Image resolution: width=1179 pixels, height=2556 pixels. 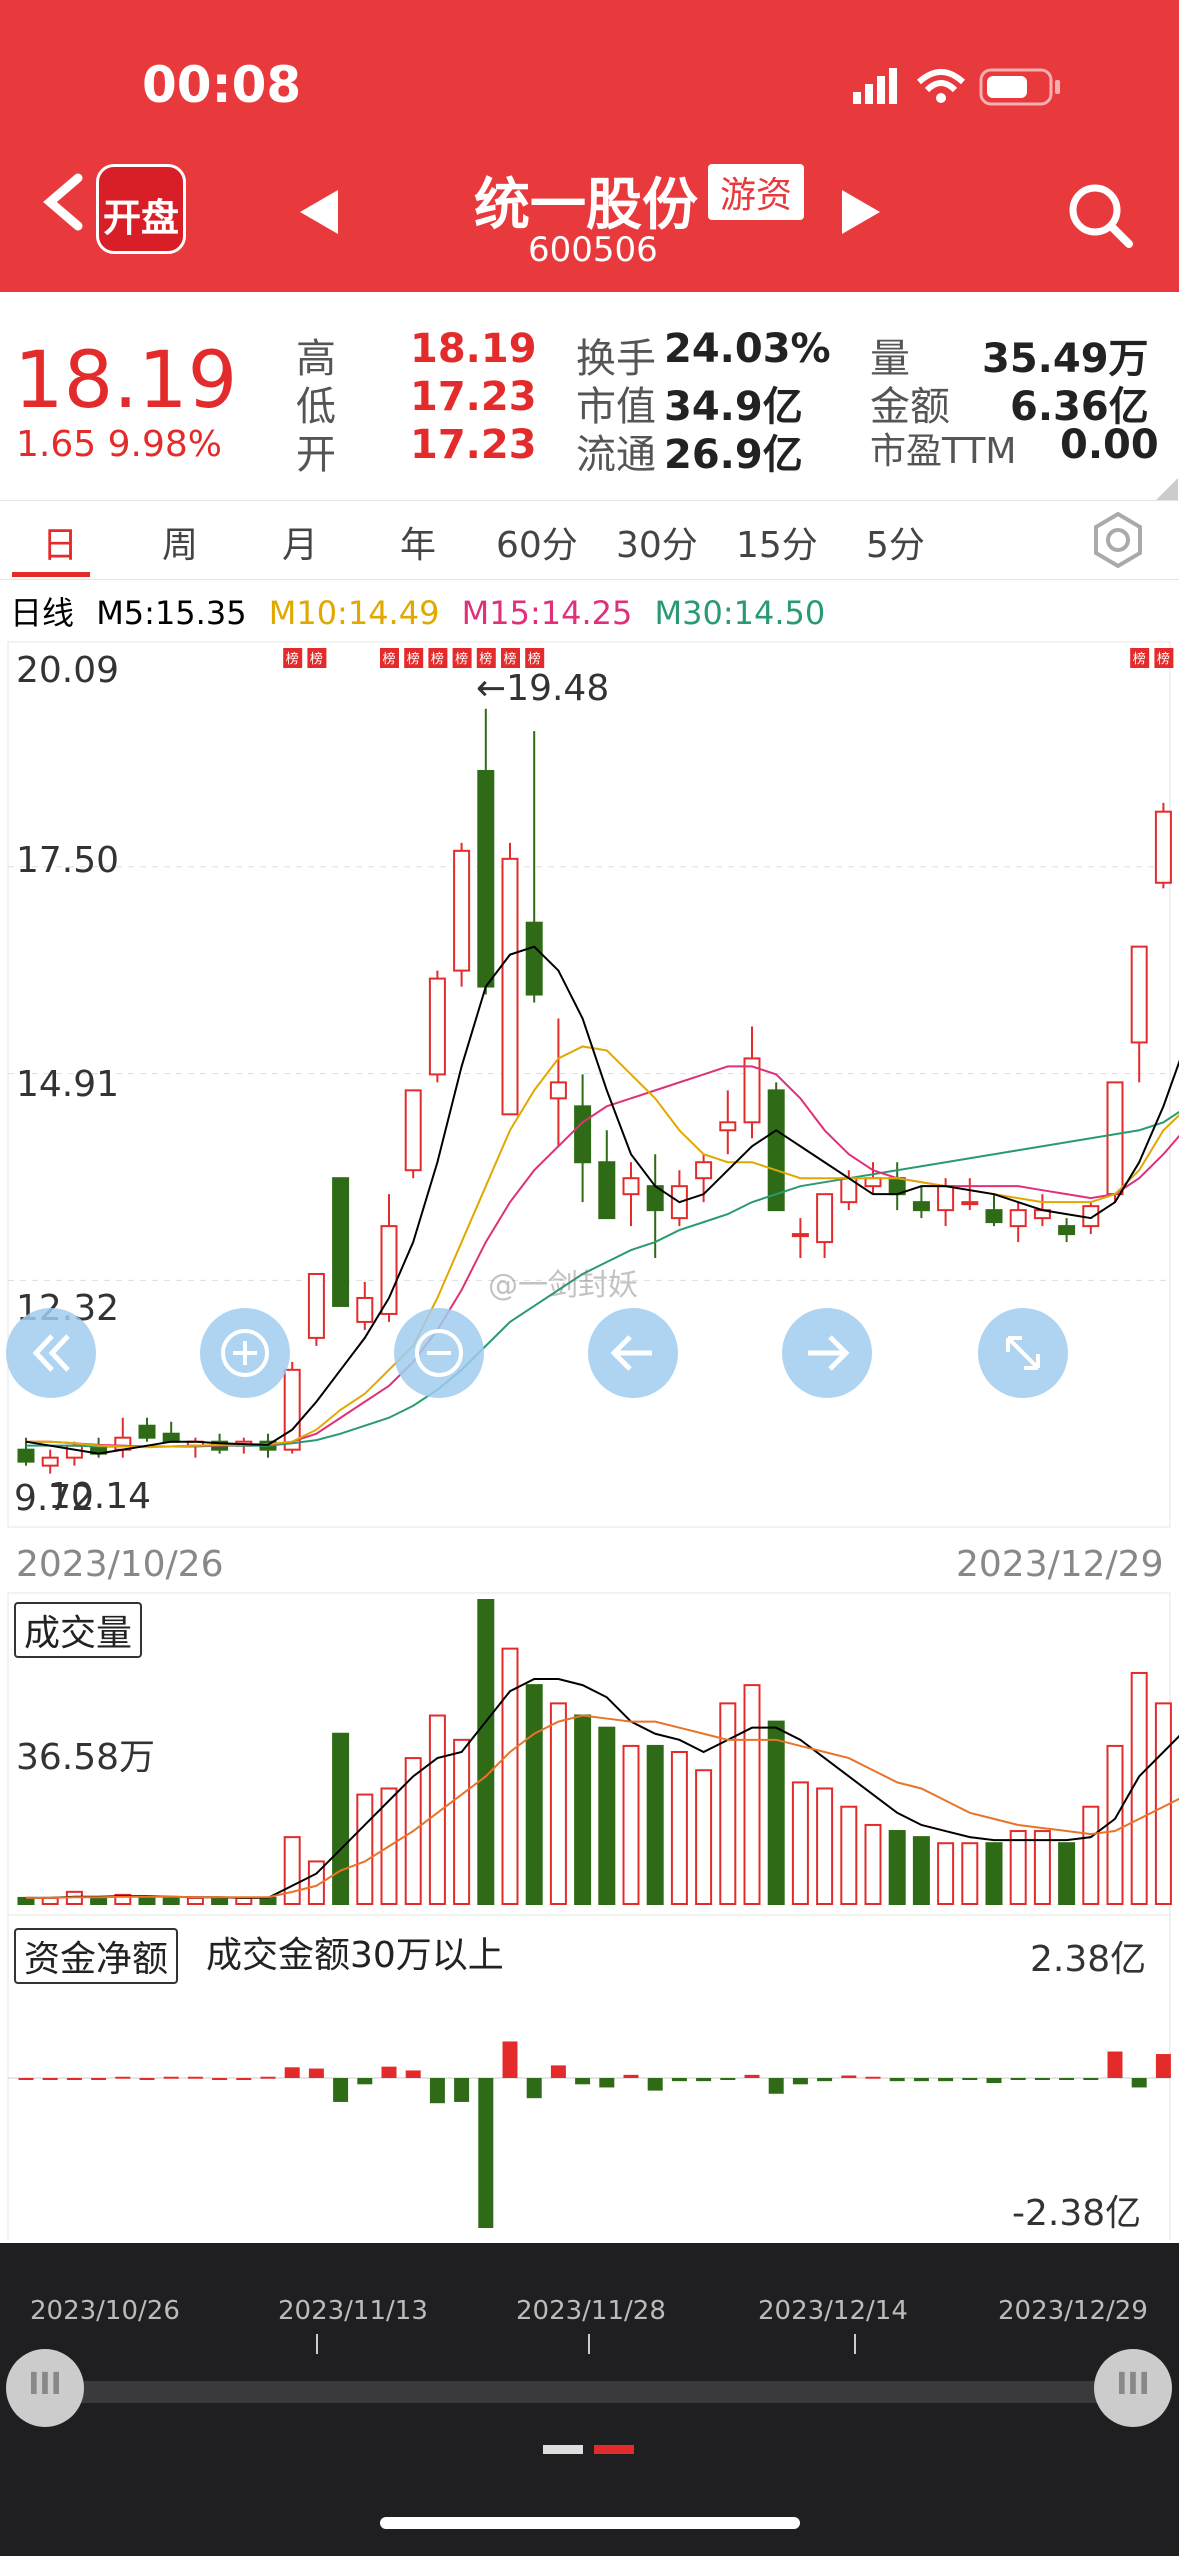 I want to click on tab-60min: 60分, so click(x=537, y=542).